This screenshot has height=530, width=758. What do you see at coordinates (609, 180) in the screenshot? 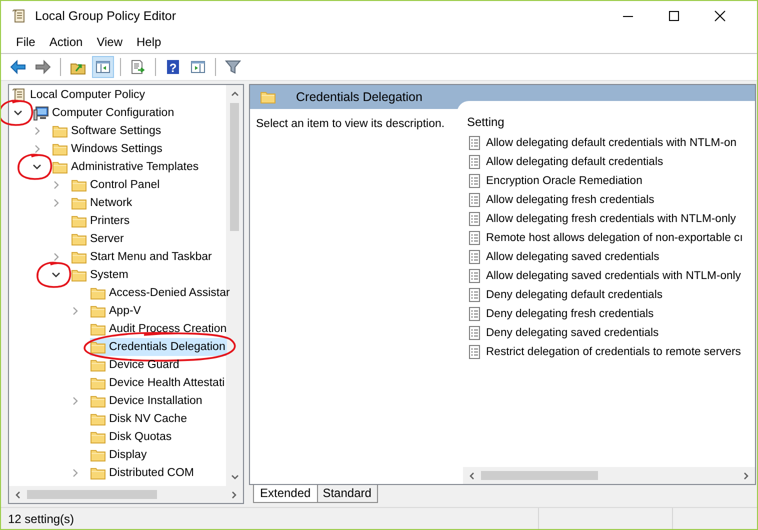
I see `setting-row: Encryption Oracle Remediation` at bounding box center [609, 180].